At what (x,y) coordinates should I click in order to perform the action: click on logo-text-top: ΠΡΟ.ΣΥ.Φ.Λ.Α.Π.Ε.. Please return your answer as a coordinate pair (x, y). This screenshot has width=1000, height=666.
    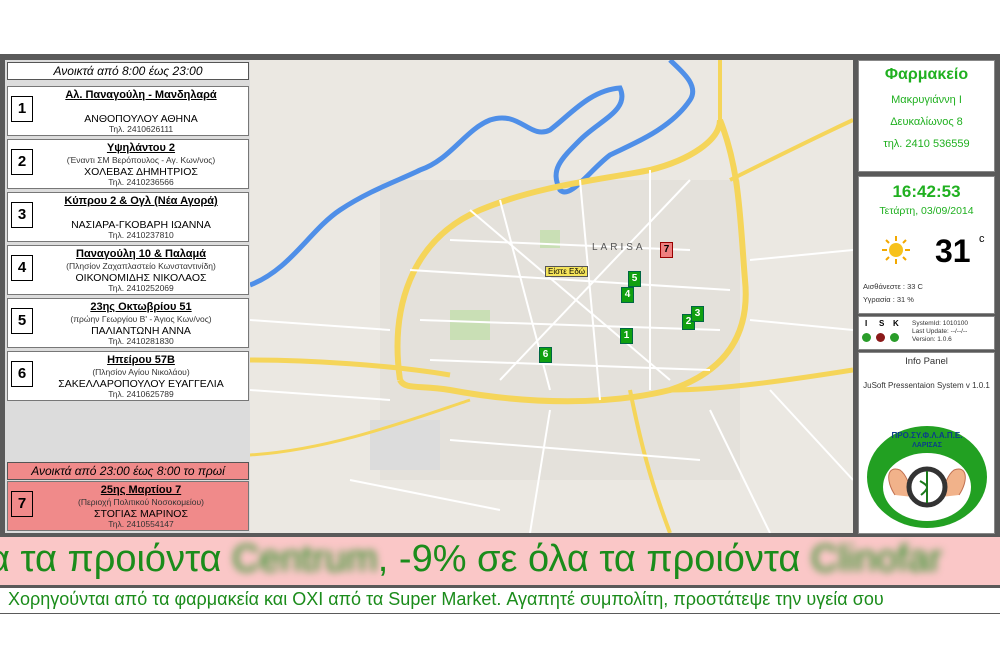
    Looking at the image, I should click on (927, 435).